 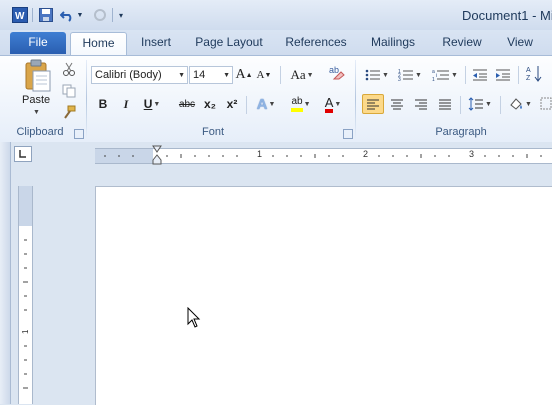 I want to click on paste-label: Paste, so click(x=36, y=100).